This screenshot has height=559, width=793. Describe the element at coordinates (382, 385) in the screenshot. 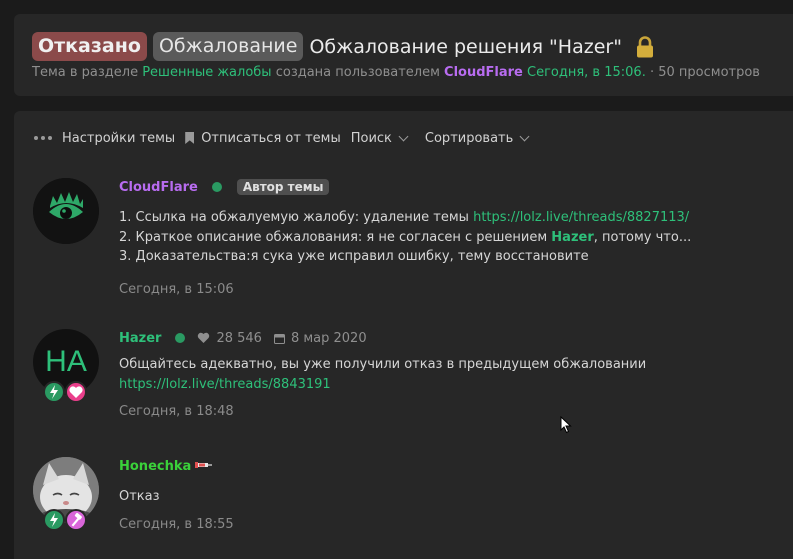

I see `message-link: https://lolz.live/threads/8843191` at that location.